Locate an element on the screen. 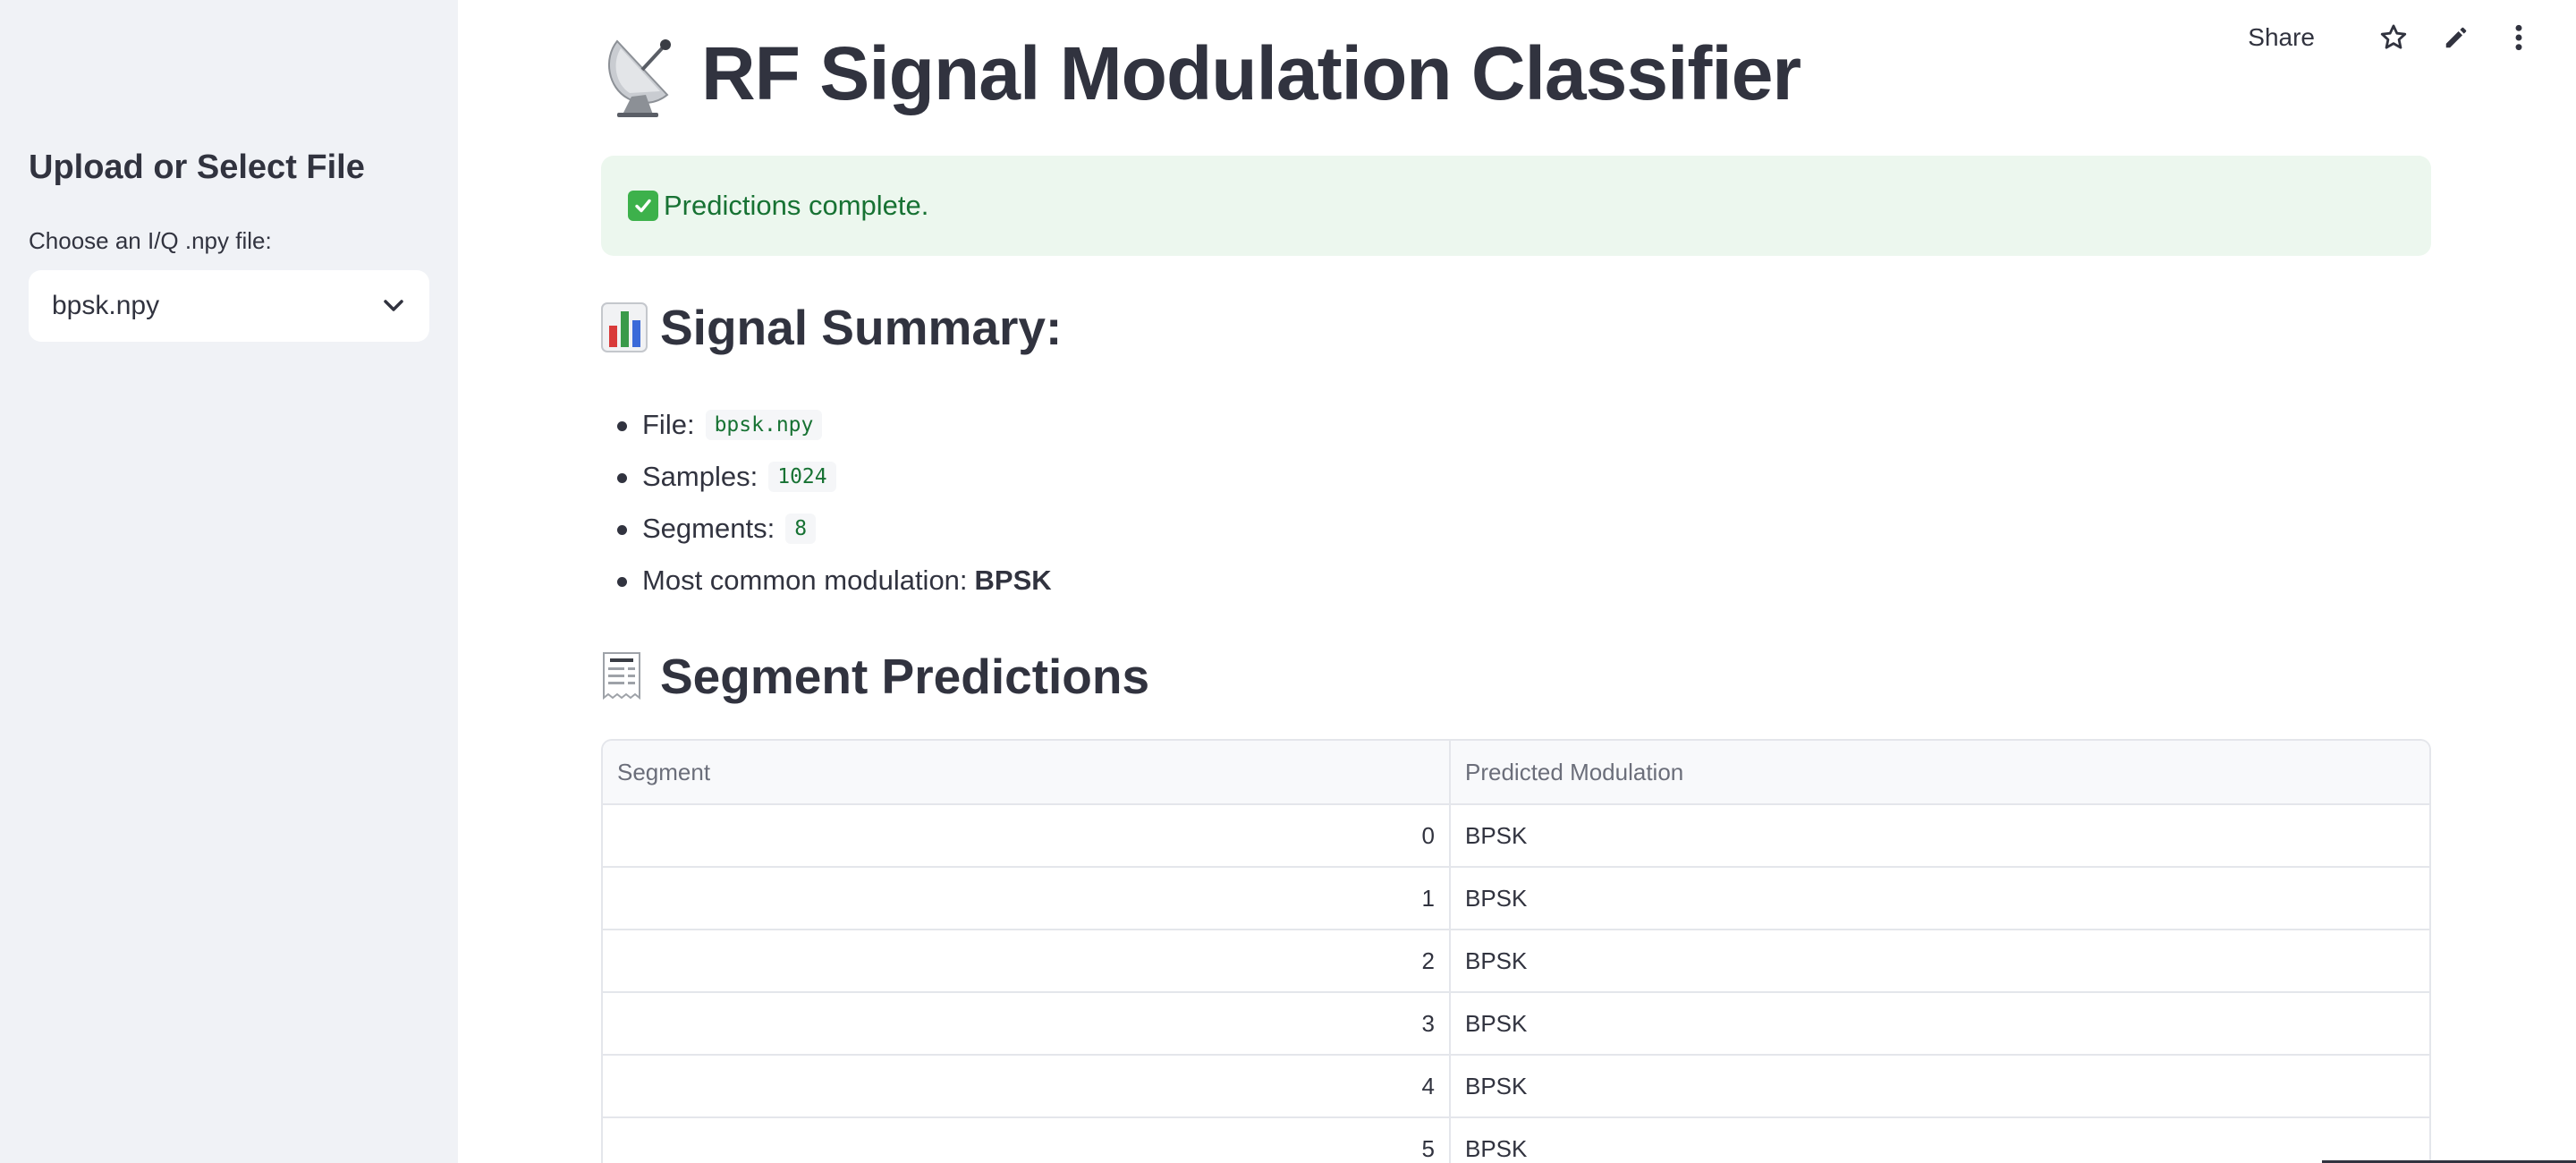 The width and height of the screenshot is (2576, 1163). file-select-label: Choose an I/Q .npy file: is located at coordinates (150, 240).